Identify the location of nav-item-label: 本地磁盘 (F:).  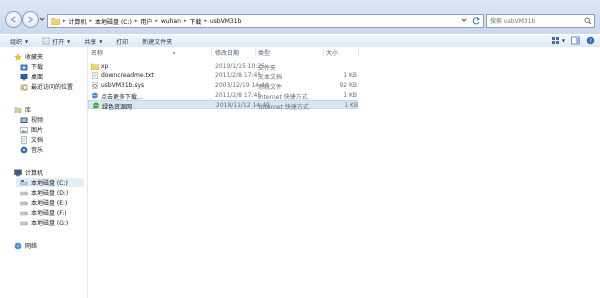
(49, 213).